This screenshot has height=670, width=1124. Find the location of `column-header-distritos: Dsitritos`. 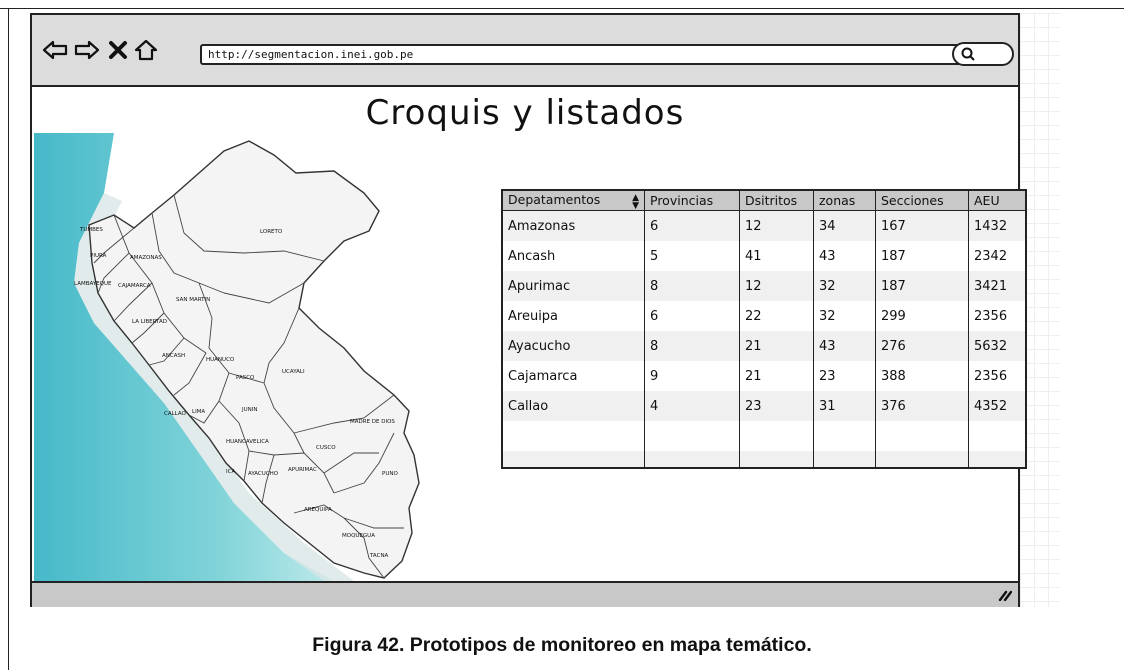

column-header-distritos: Dsitritos is located at coordinates (776, 201).